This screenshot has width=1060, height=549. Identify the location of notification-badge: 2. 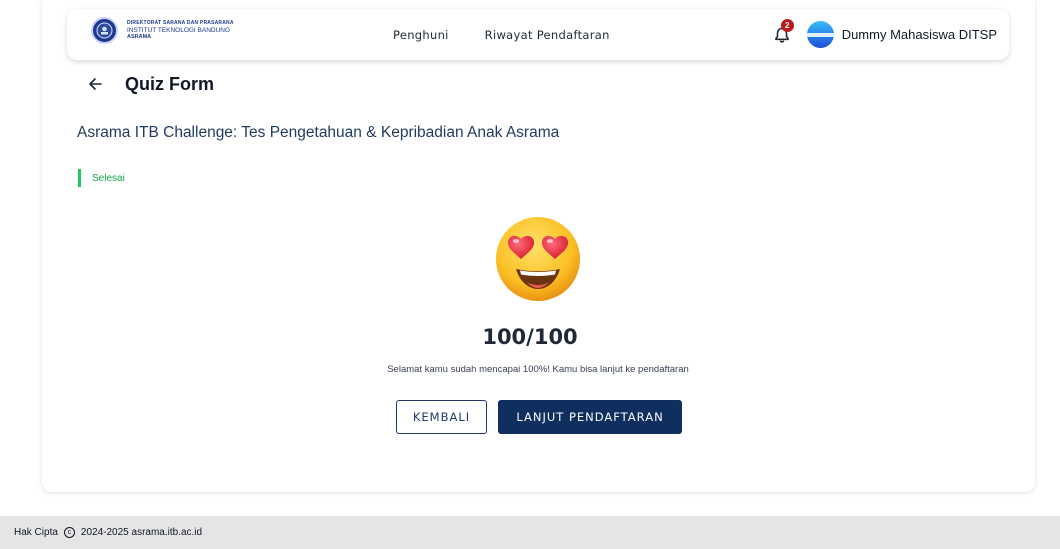
(787, 25).